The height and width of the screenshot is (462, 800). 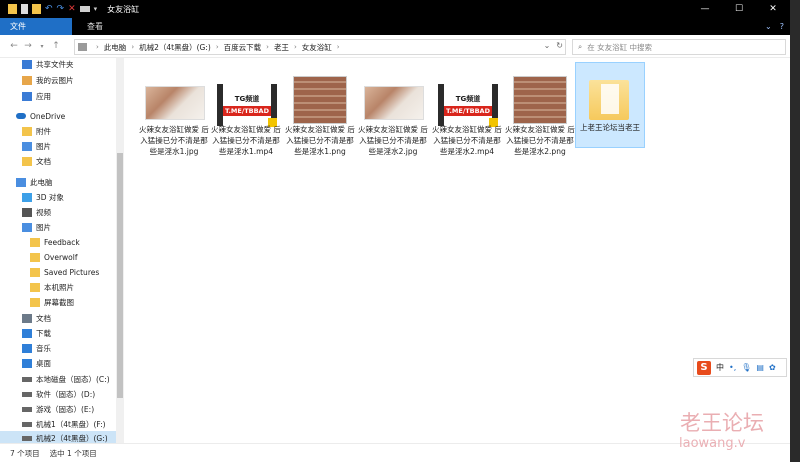 I want to click on sidebar-item: 视频, so click(x=36, y=212).